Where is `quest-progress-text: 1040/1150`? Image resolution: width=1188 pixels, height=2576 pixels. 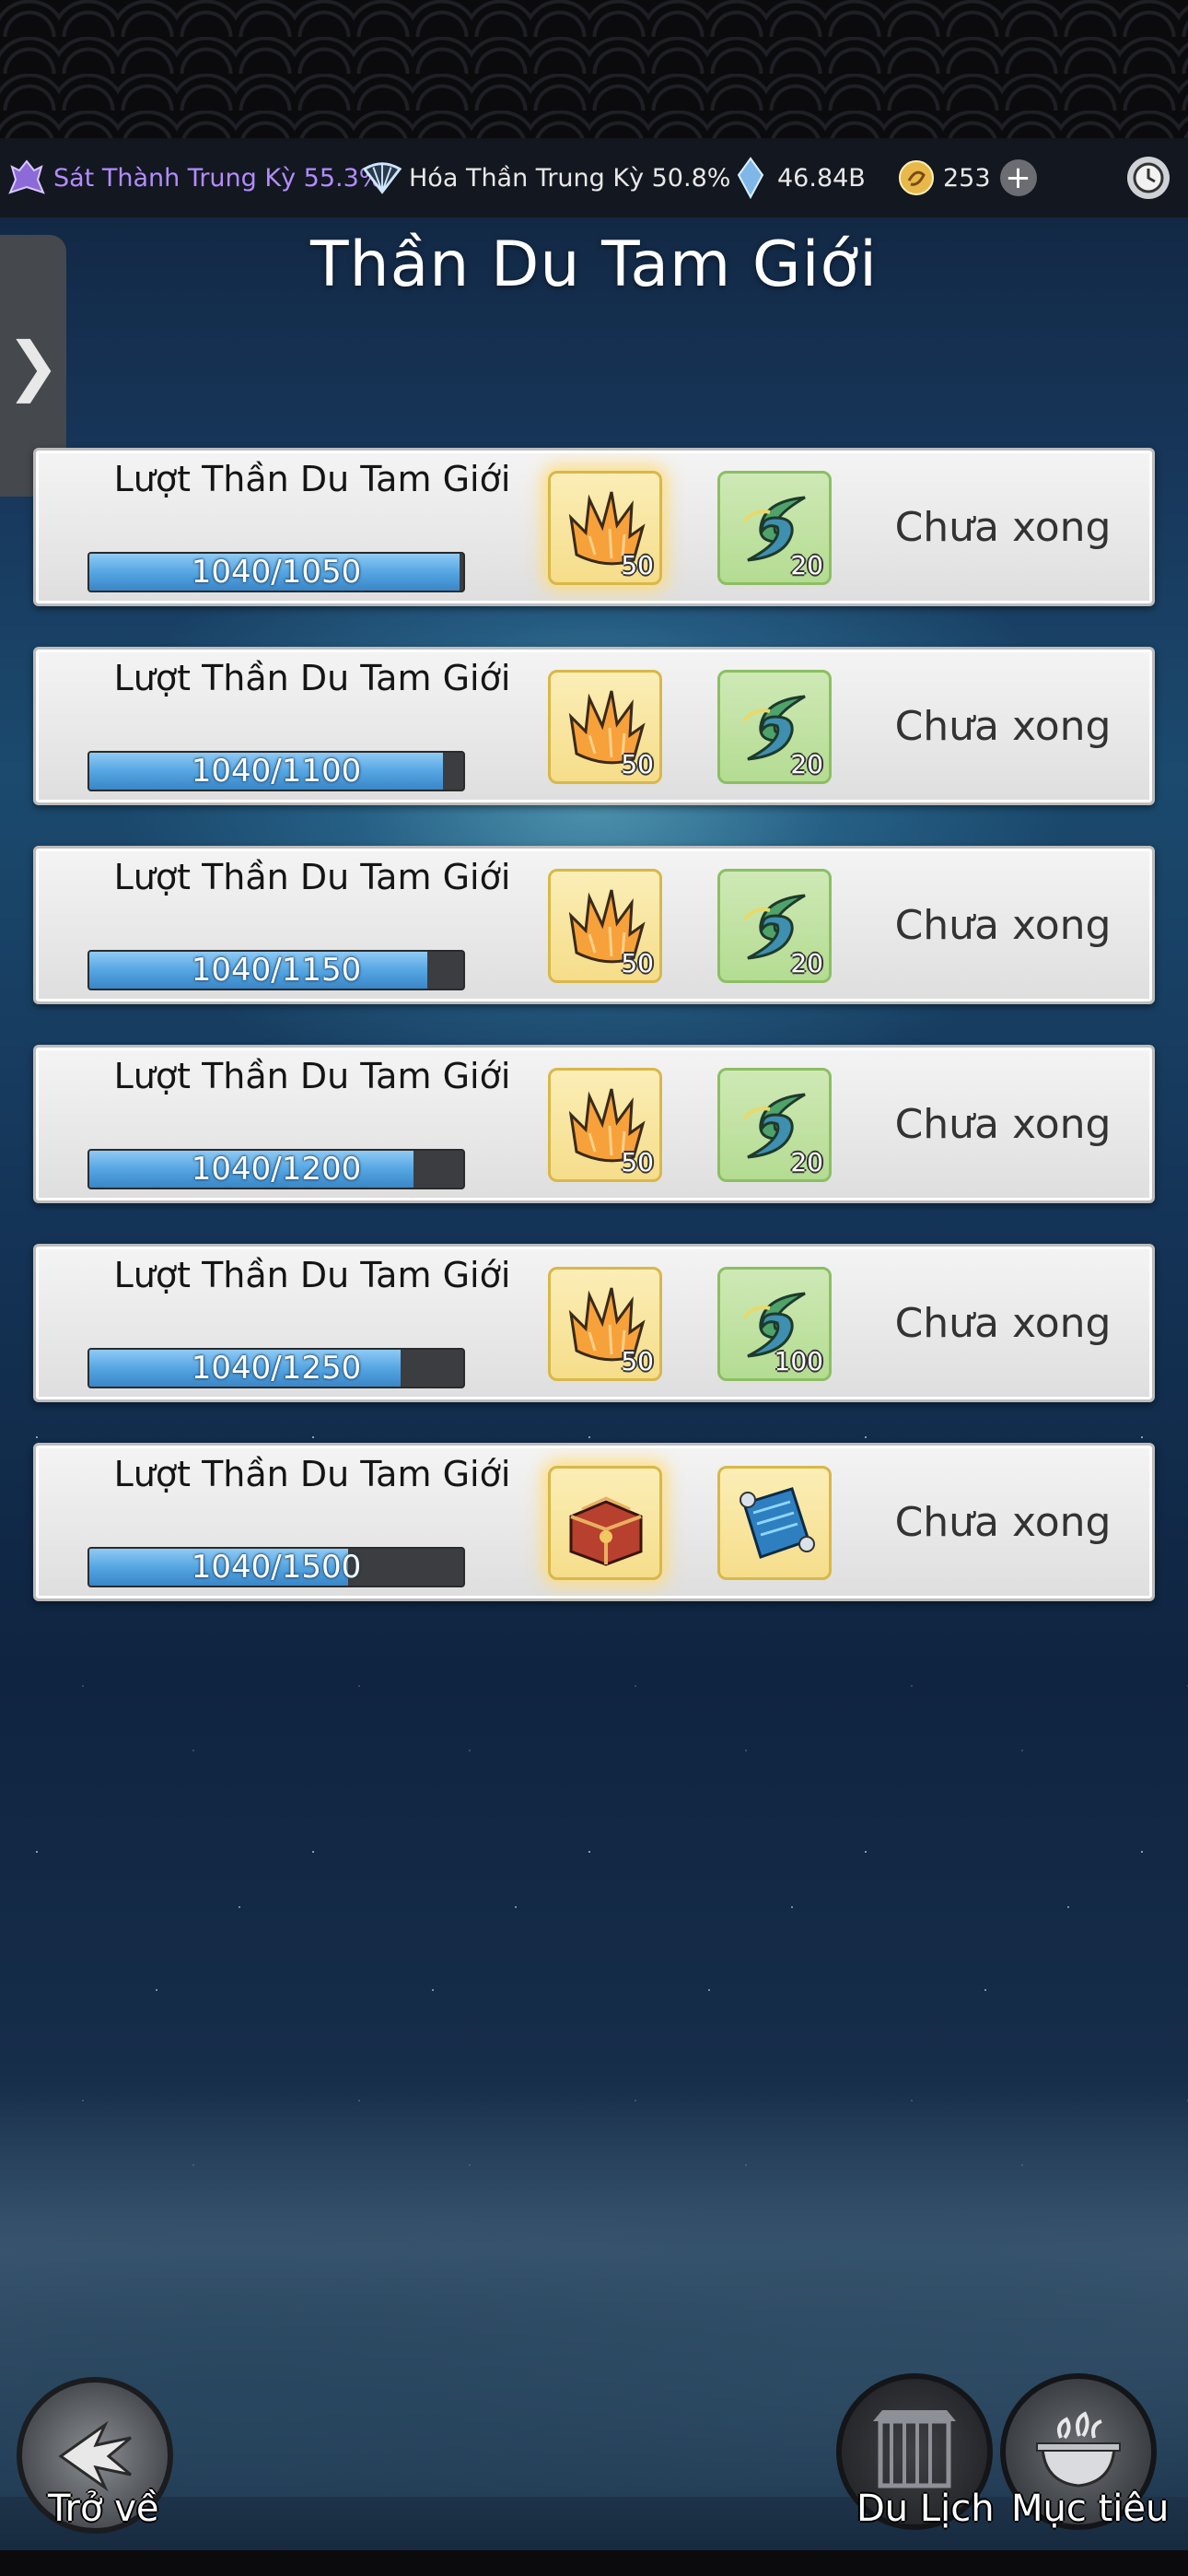
quest-progress-text: 1040/1150 is located at coordinates (276, 971).